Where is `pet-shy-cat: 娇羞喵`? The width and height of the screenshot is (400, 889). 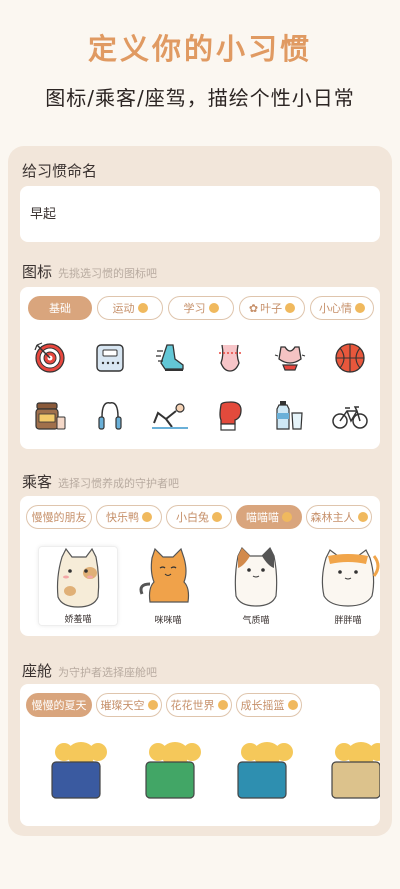 pet-shy-cat: 娇羞喵 is located at coordinates (78, 586).